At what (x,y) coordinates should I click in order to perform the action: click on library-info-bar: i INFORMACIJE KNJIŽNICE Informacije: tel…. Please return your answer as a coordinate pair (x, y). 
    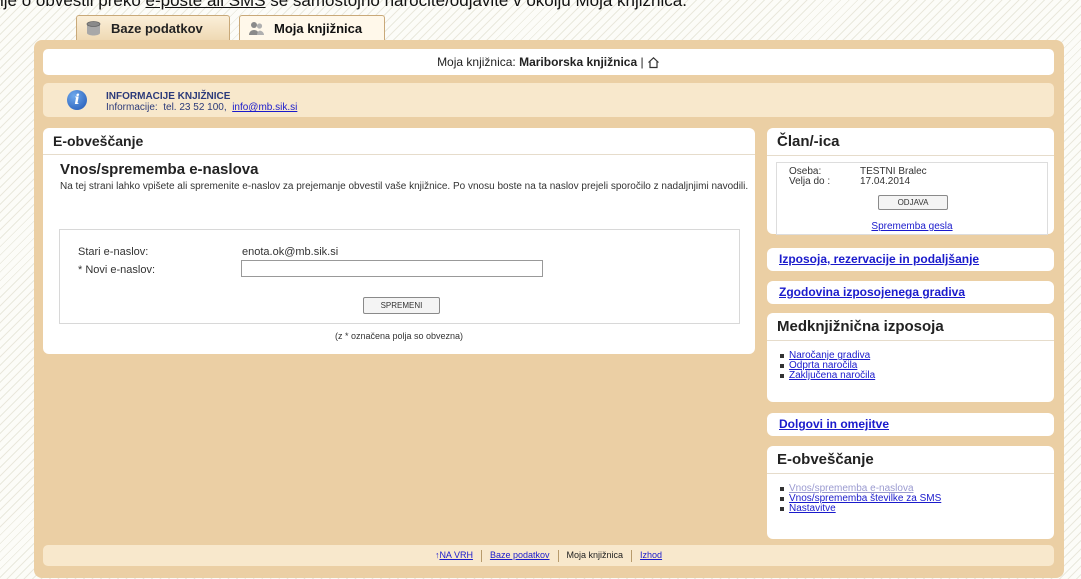
    Looking at the image, I should click on (548, 100).